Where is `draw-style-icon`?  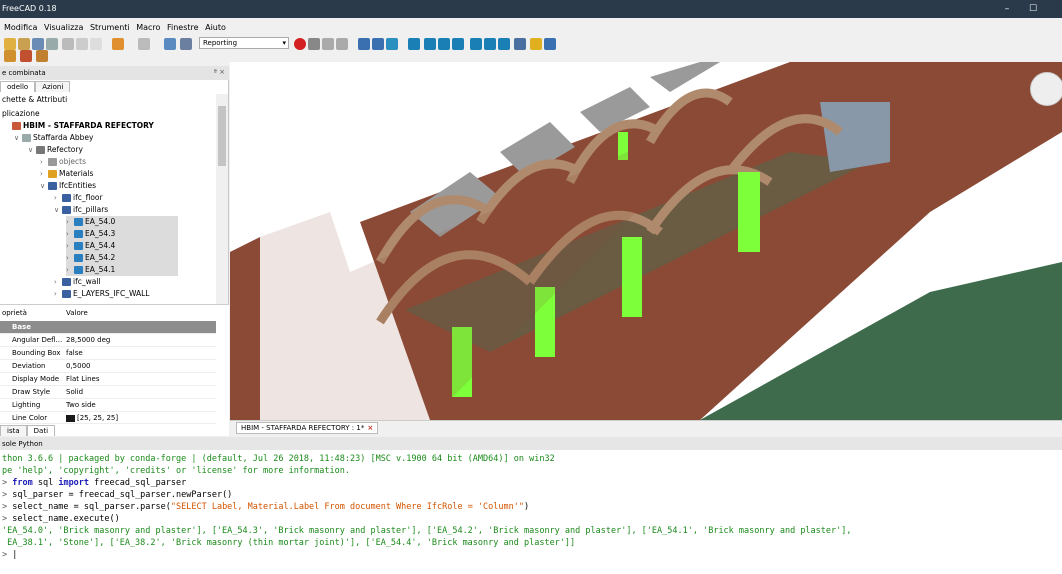 draw-style-icon is located at coordinates (392, 44).